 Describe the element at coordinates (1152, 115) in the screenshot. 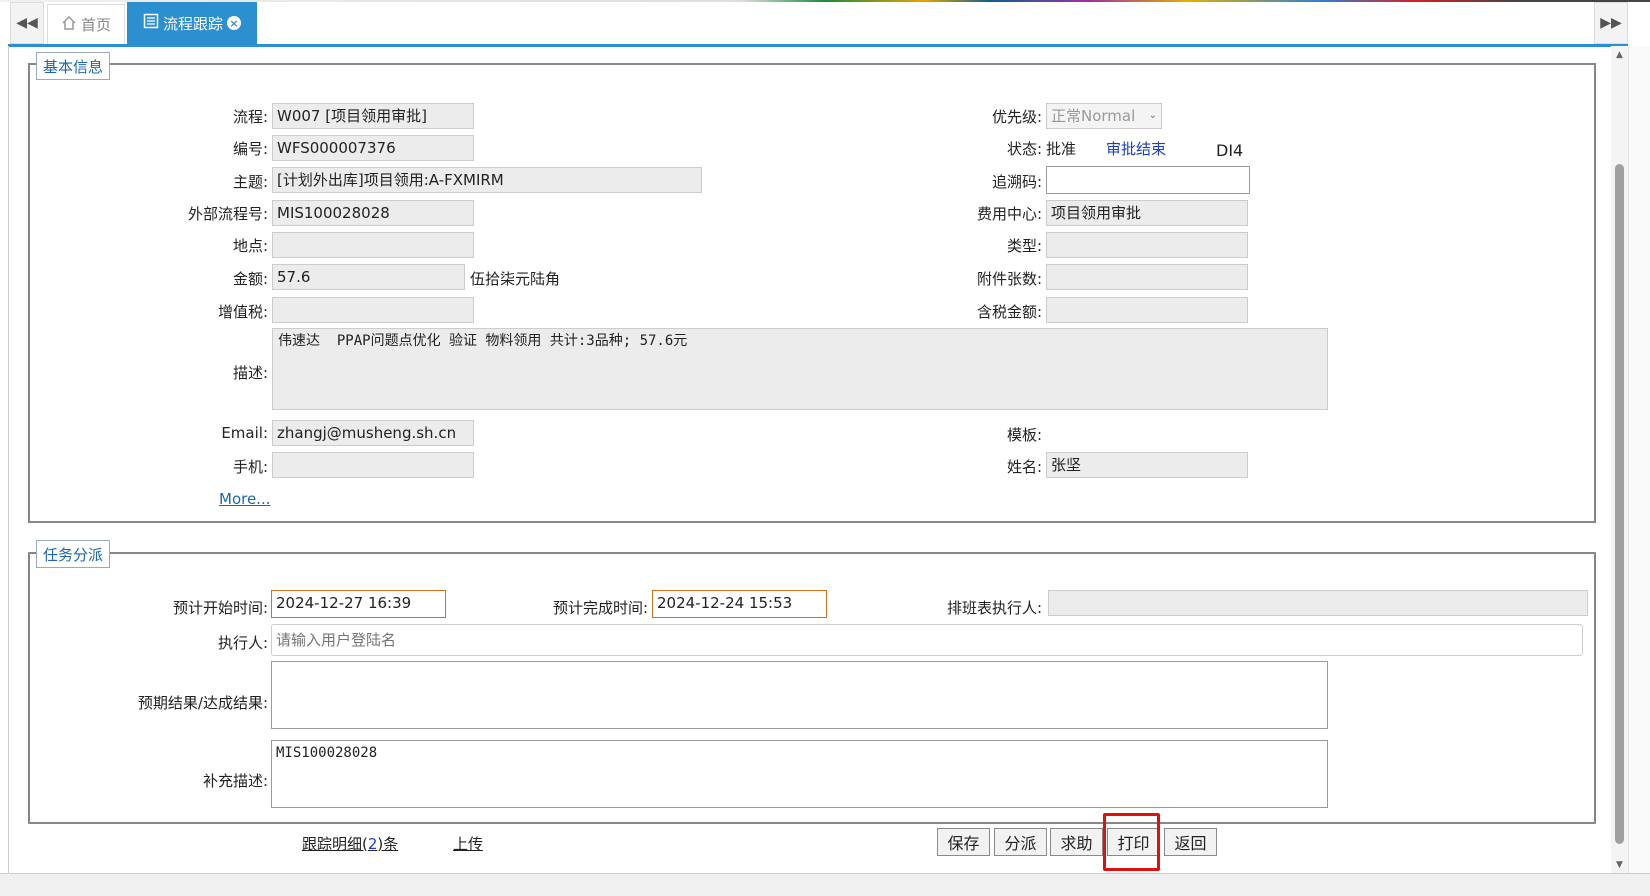

I see `chevron-down-icon: ⌄` at that location.